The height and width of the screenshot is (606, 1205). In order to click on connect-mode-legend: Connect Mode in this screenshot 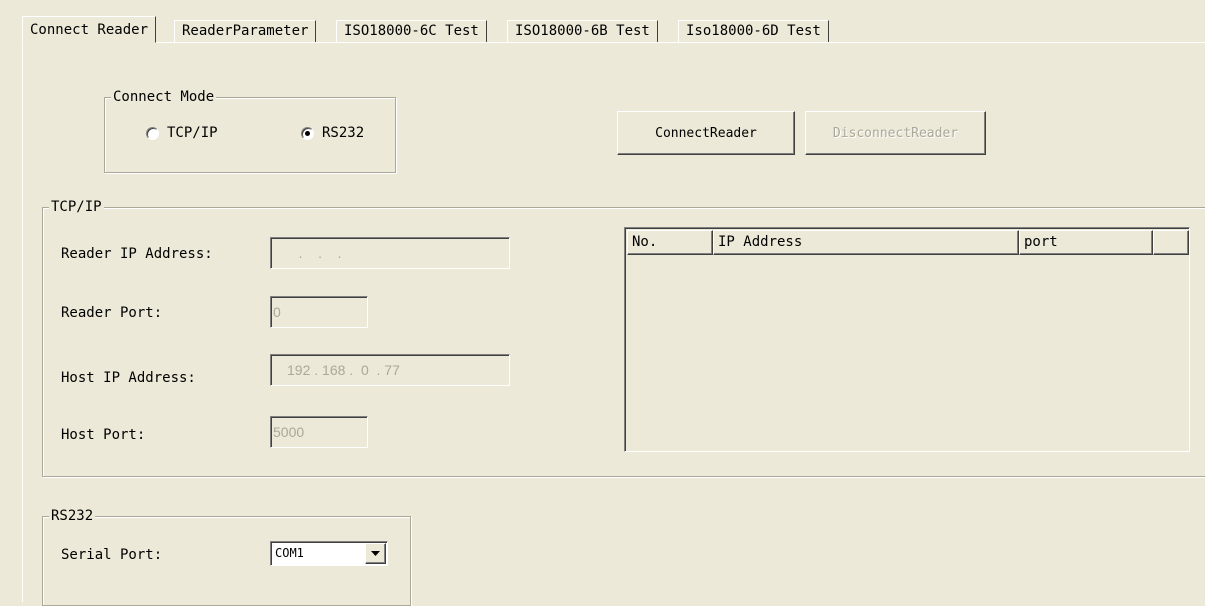, I will do `click(164, 97)`.